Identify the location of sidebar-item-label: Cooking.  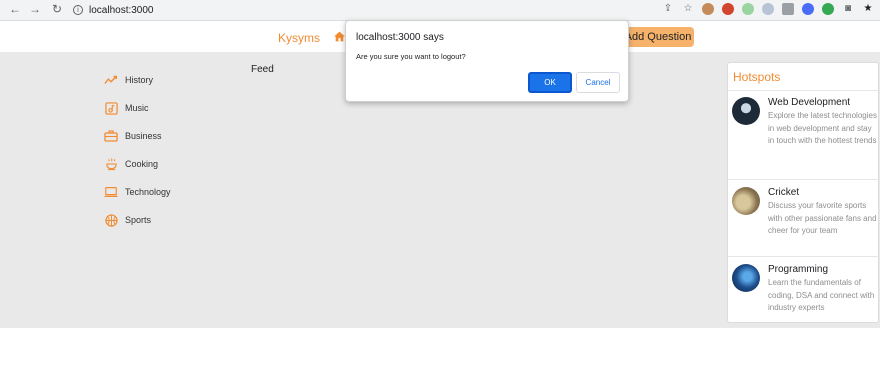
(142, 164).